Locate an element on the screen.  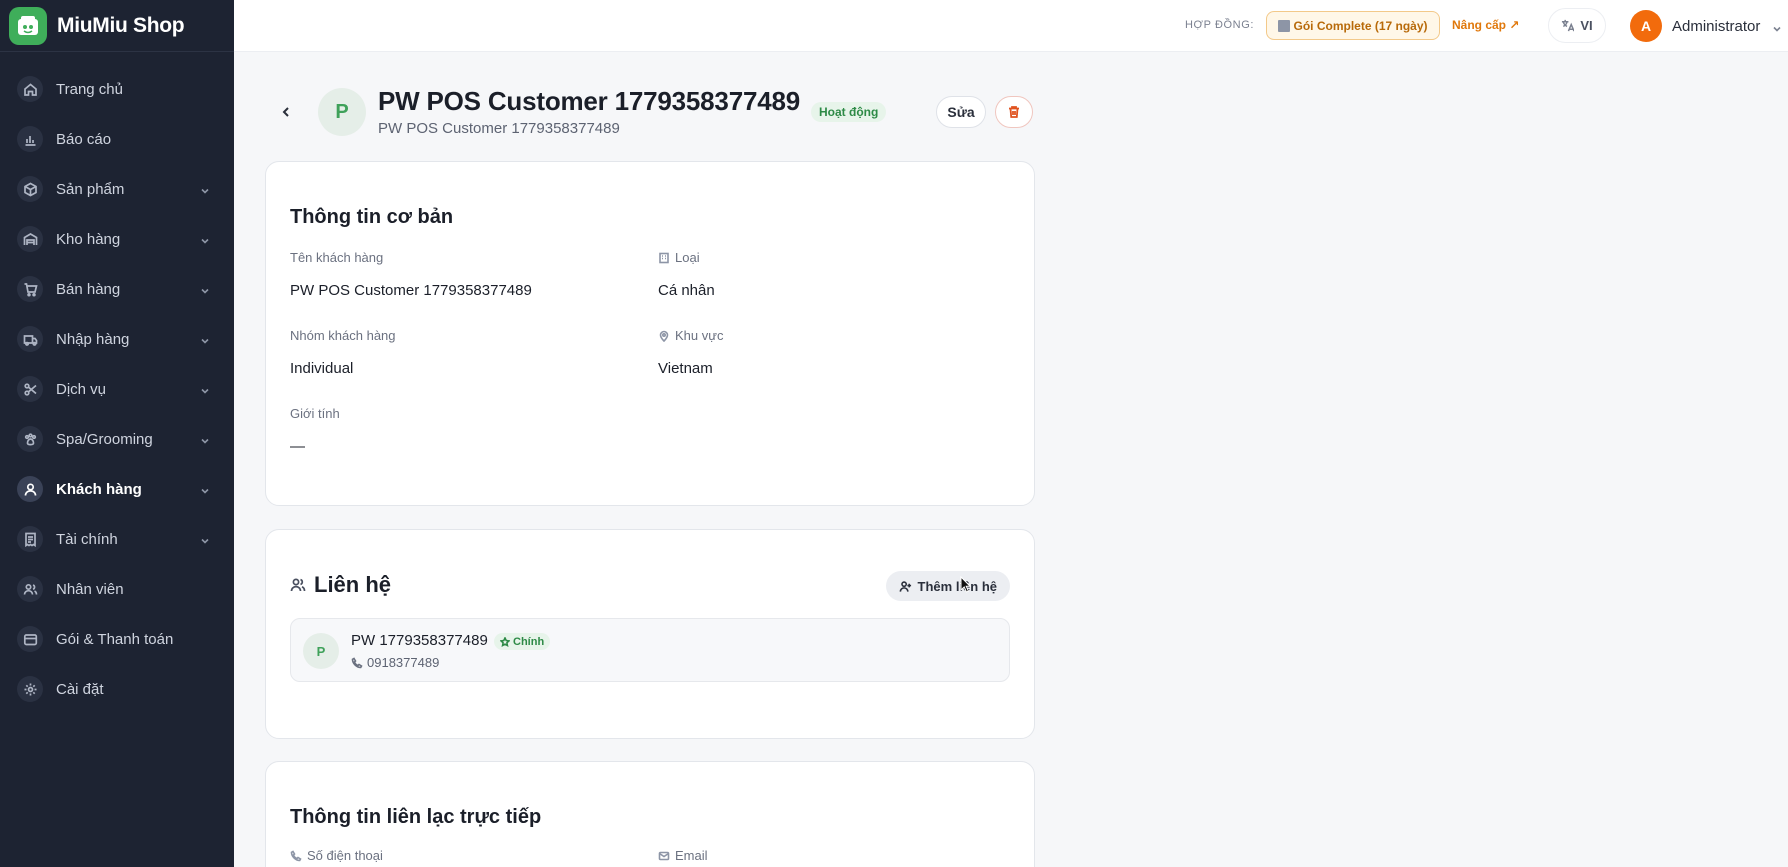
sidebar-item-label: Dịch vụ is located at coordinates (81, 389).